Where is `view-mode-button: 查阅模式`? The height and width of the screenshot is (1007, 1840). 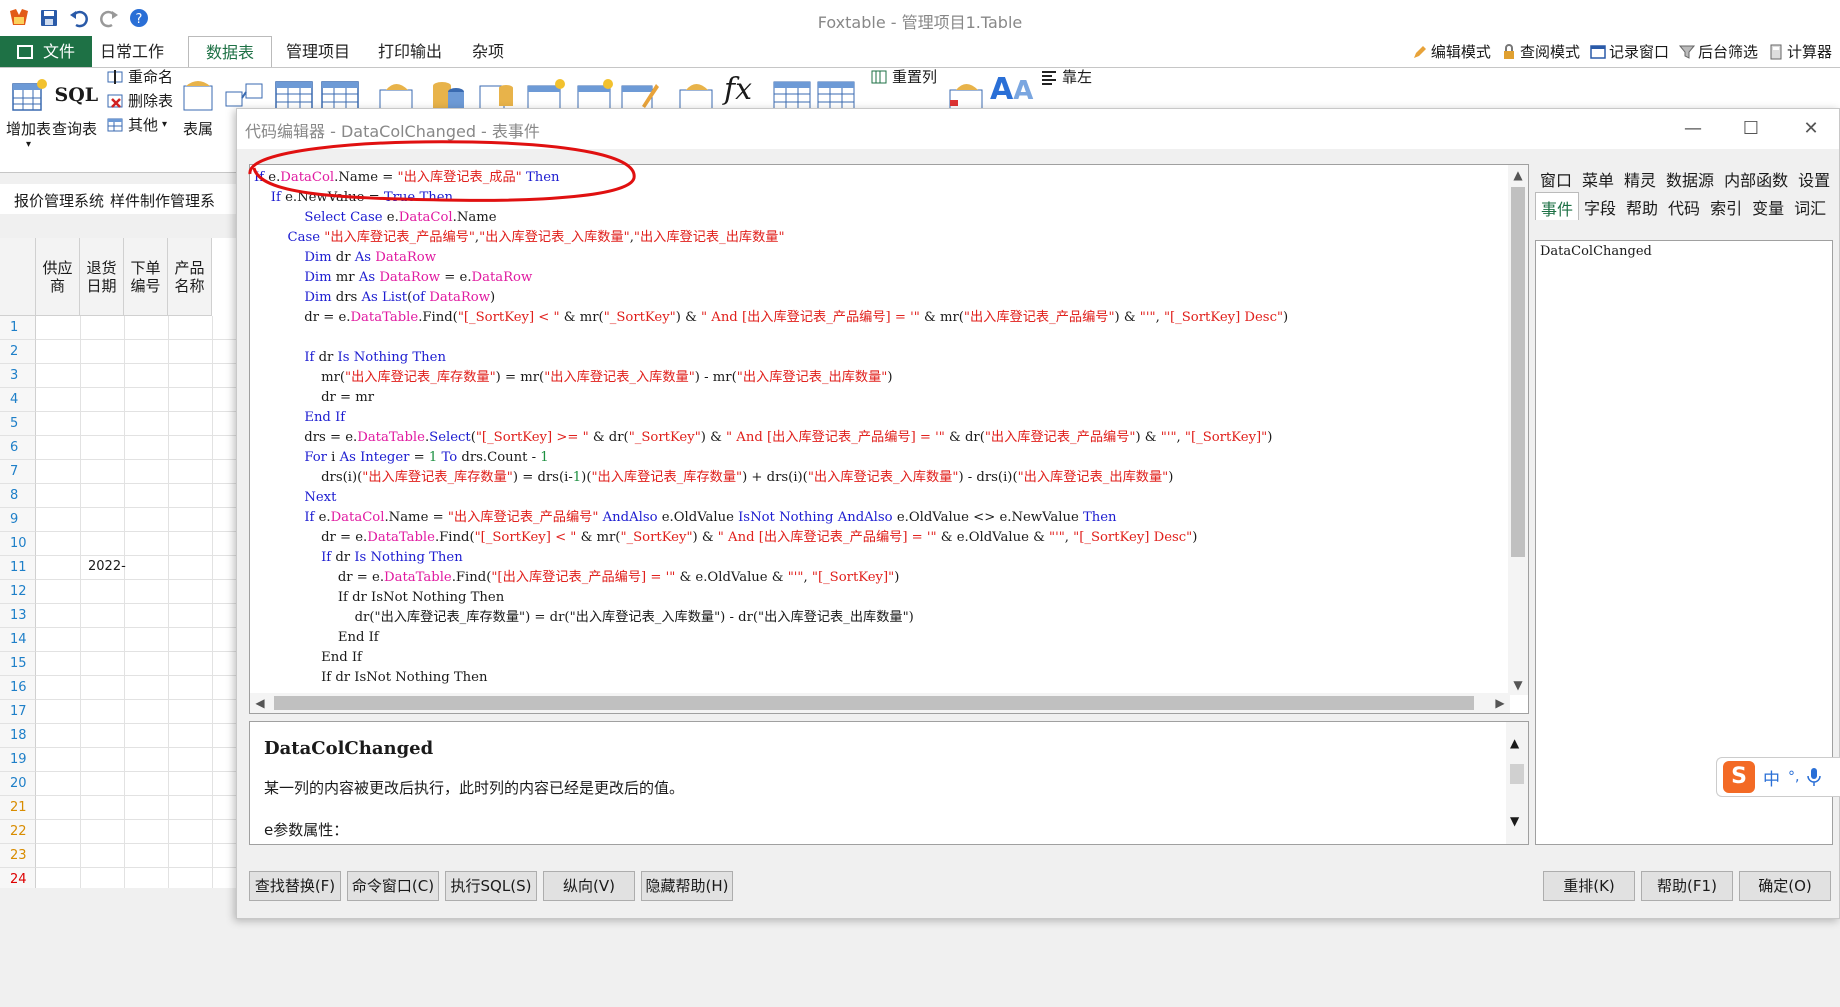 view-mode-button: 查阅模式 is located at coordinates (1540, 51).